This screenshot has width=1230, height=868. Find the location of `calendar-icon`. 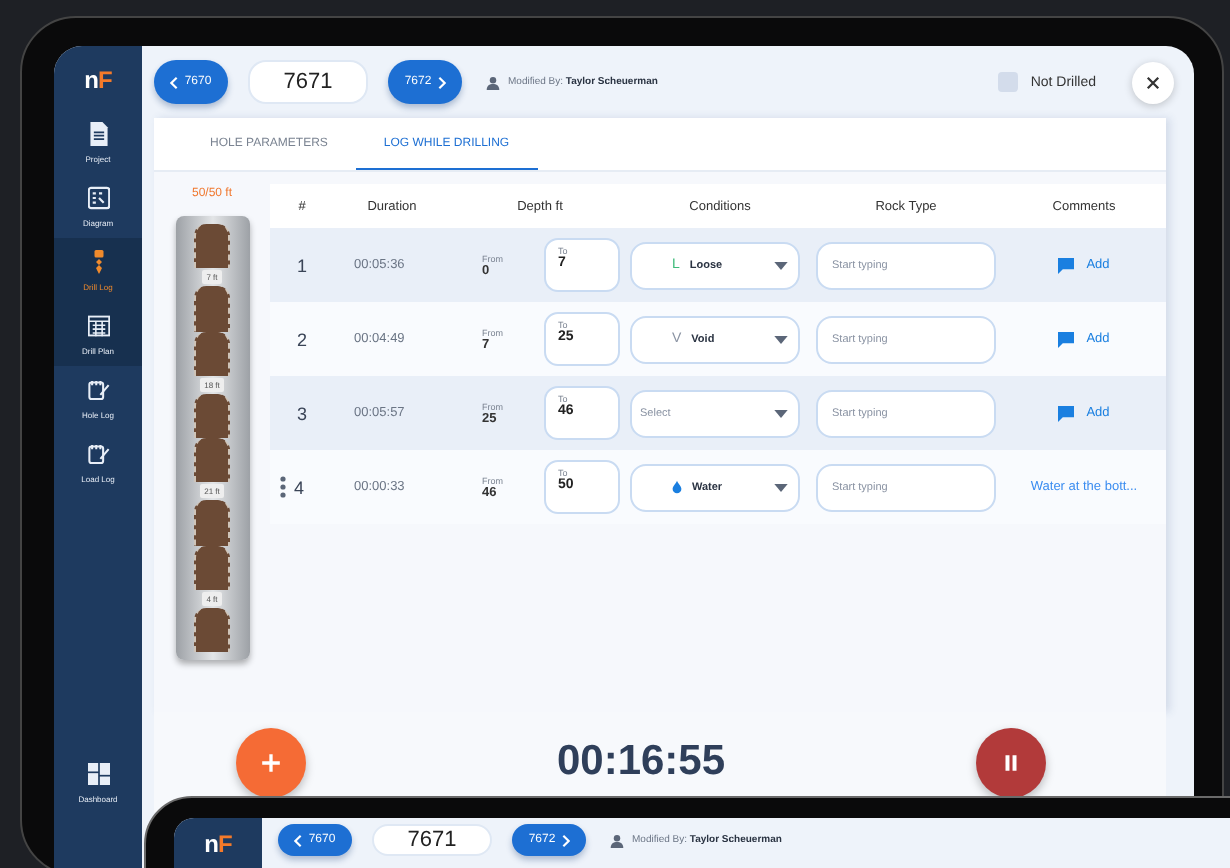

calendar-icon is located at coordinates (98, 326).